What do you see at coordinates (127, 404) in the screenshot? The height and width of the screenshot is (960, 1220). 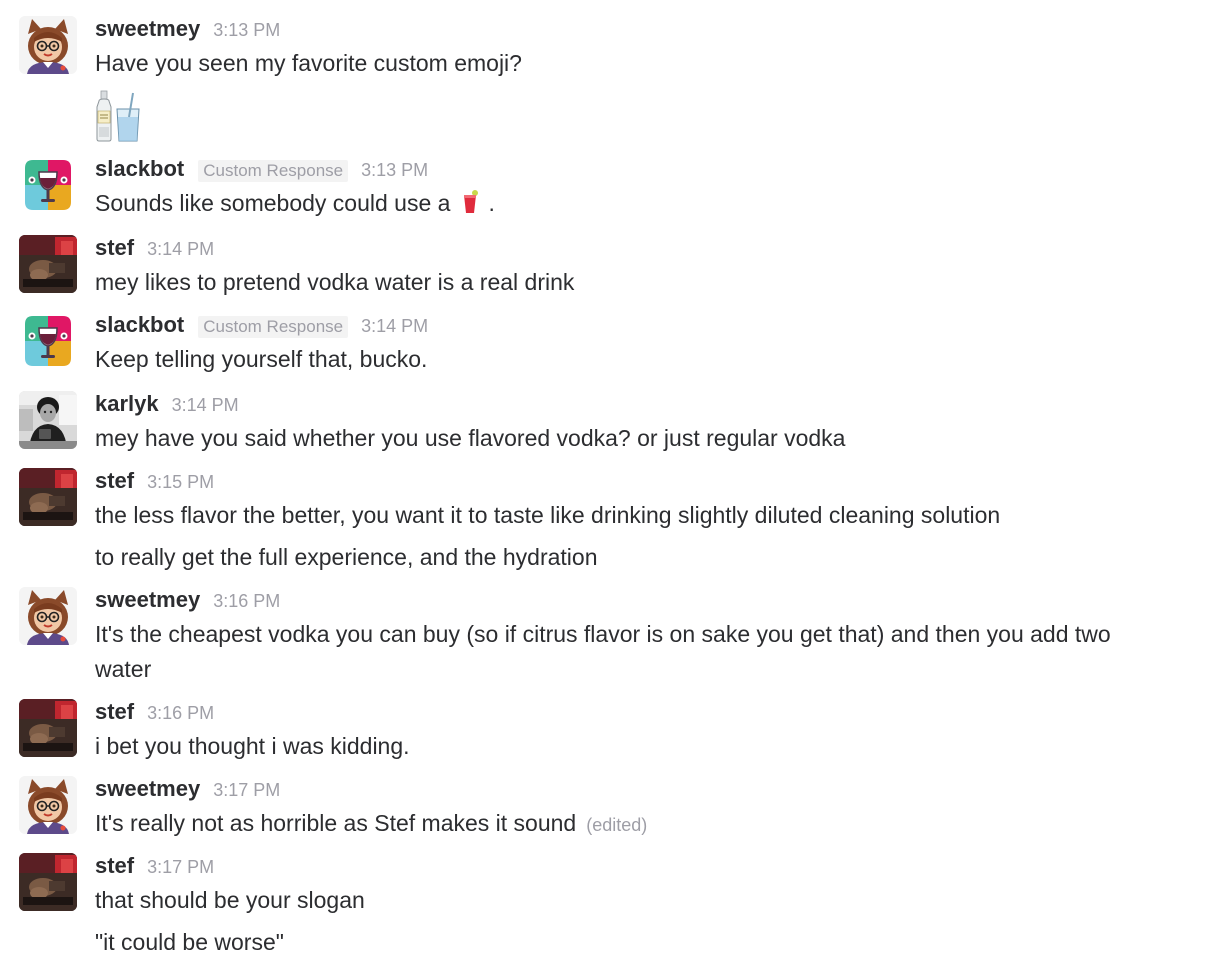 I see `author-name: karlyk` at bounding box center [127, 404].